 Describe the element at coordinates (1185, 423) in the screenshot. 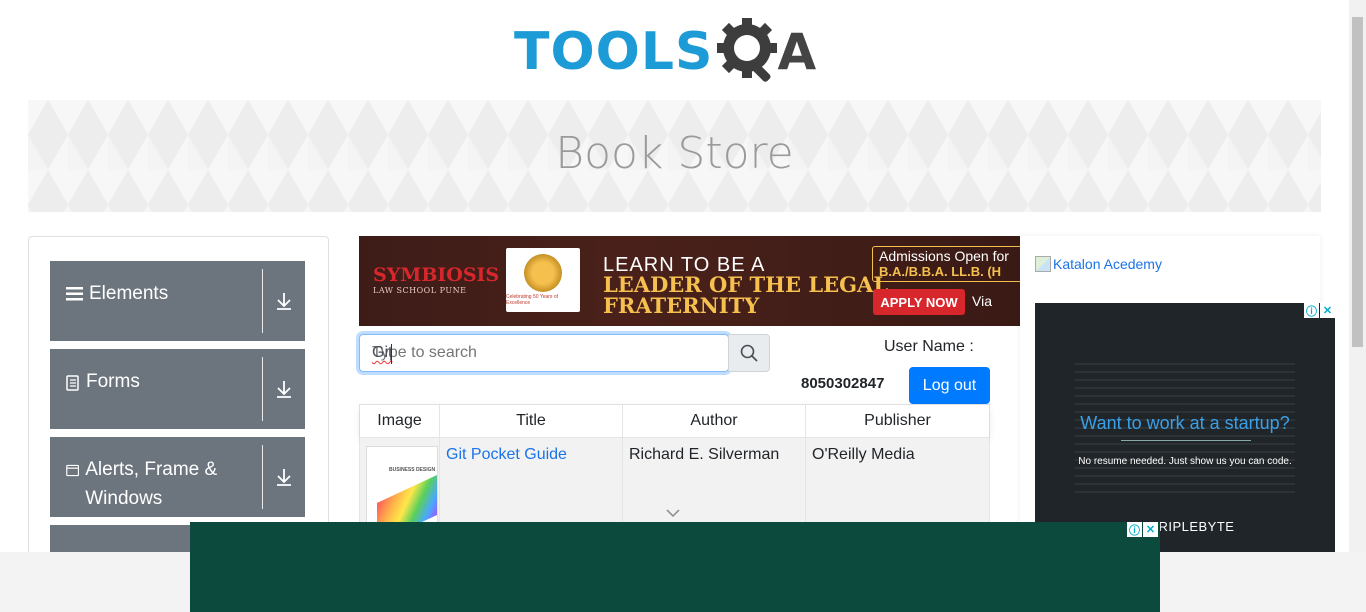

I see `ad-headline: Want to work at a startup?` at that location.